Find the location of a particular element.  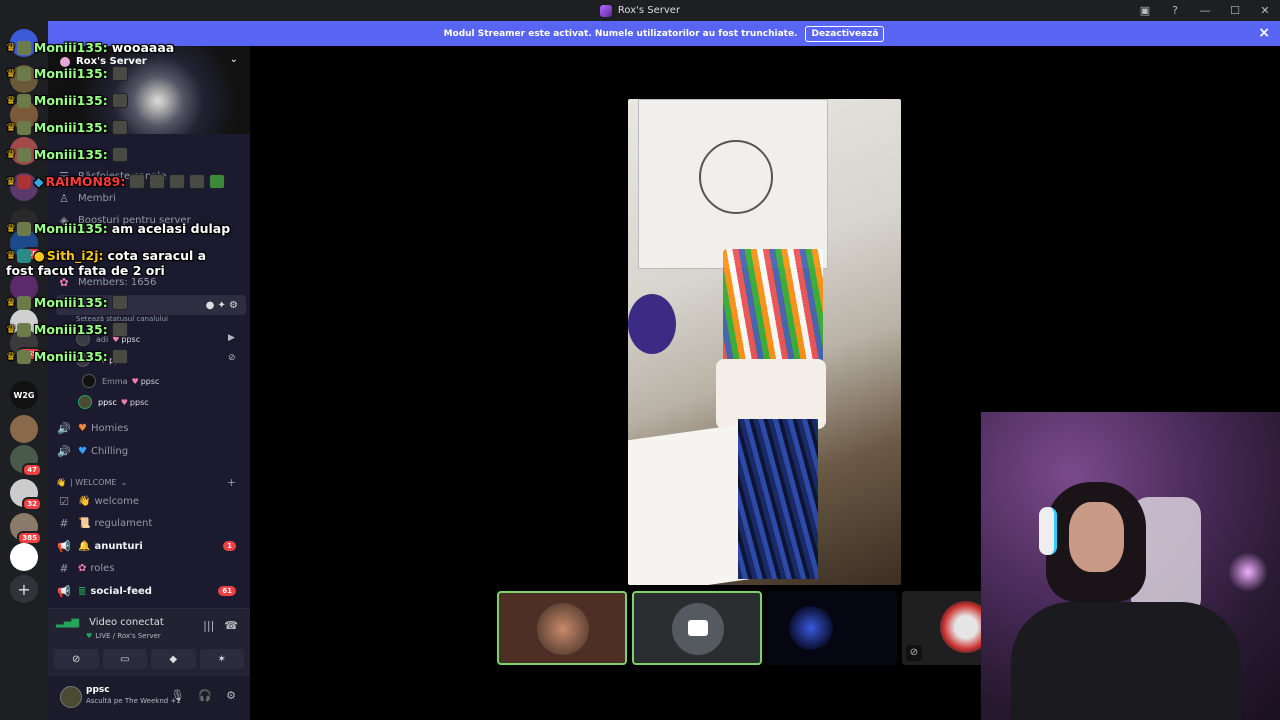

channel-roles: # ✿ roles is located at coordinates (151, 568).